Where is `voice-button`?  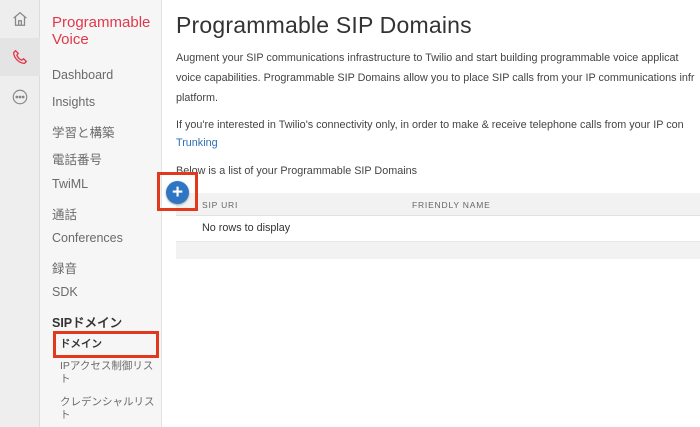
voice-button is located at coordinates (20, 57).